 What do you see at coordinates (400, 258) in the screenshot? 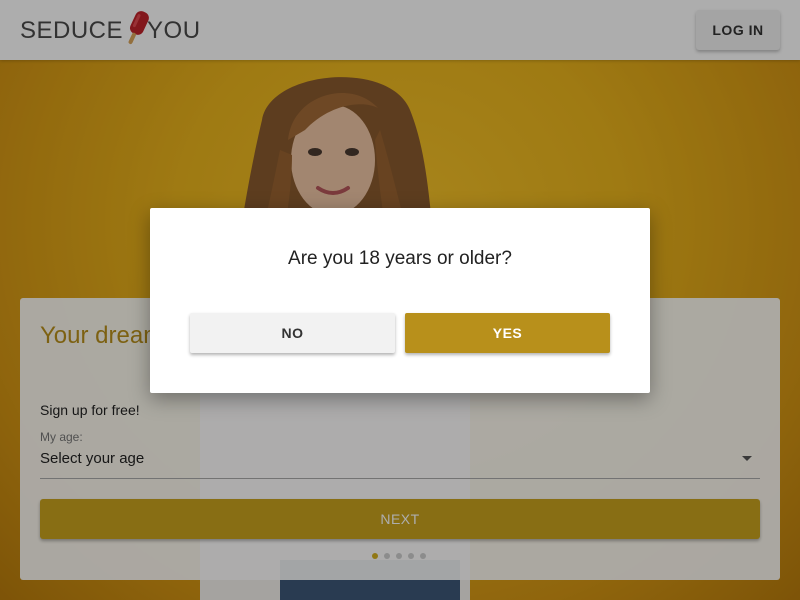
I see `age-question: Are you 18 years or older?` at bounding box center [400, 258].